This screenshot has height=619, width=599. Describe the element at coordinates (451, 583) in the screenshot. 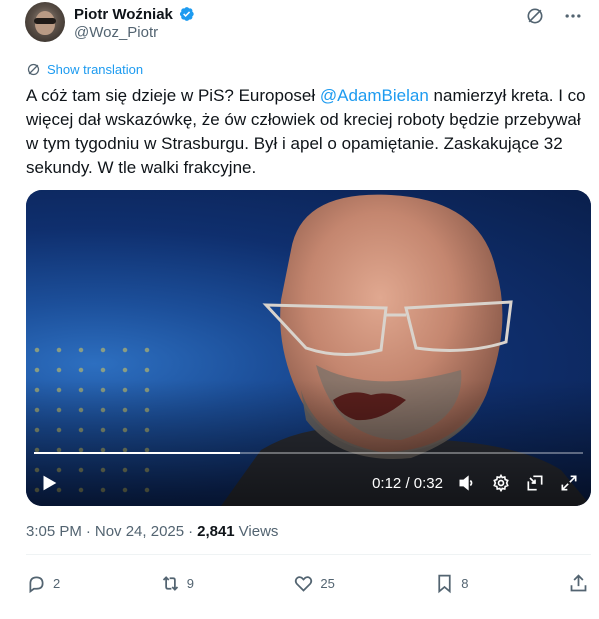

I see `bookmark-button: 8` at that location.